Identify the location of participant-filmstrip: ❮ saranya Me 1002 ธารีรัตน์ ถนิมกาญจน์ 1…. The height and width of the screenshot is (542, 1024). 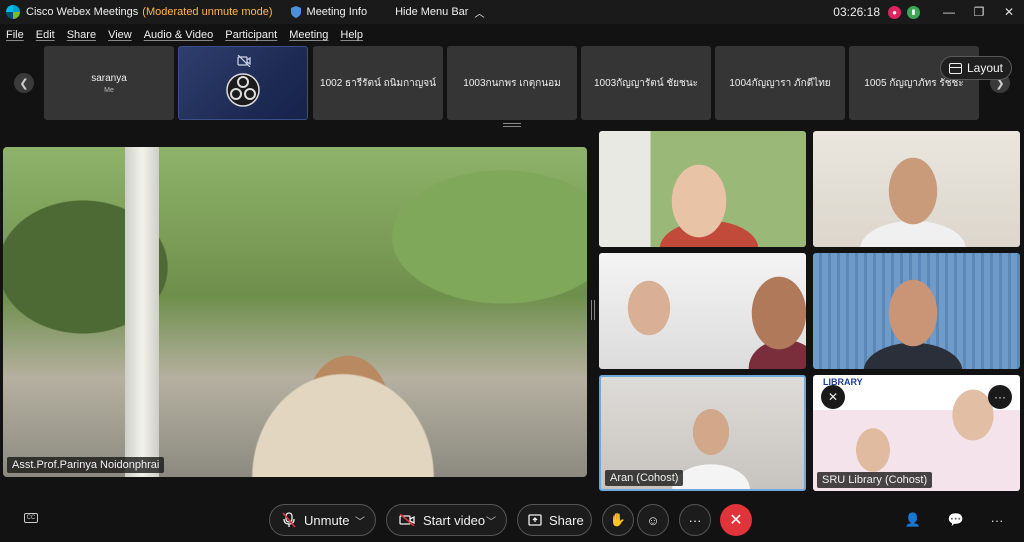
(512, 83).